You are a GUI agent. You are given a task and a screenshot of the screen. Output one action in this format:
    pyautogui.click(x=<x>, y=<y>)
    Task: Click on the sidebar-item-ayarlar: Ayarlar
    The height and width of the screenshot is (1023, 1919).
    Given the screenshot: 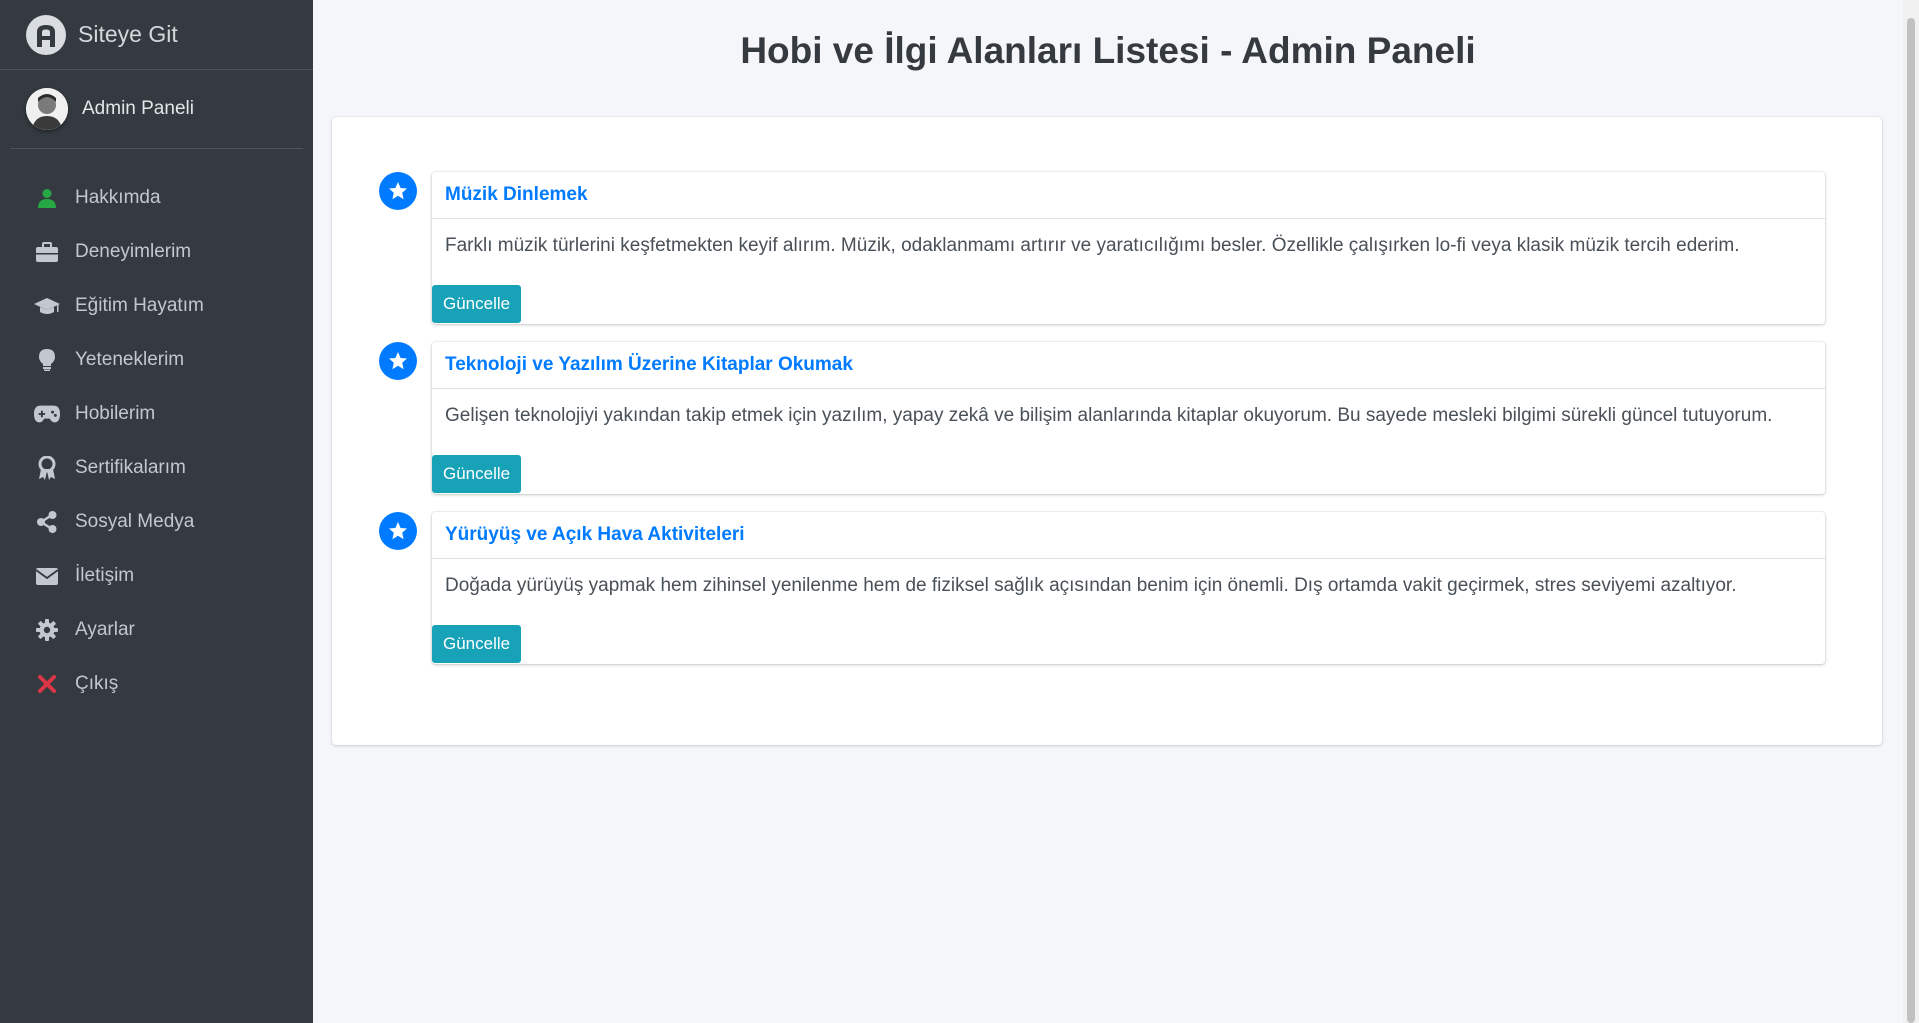 What is the action you would take?
    pyautogui.click(x=156, y=630)
    